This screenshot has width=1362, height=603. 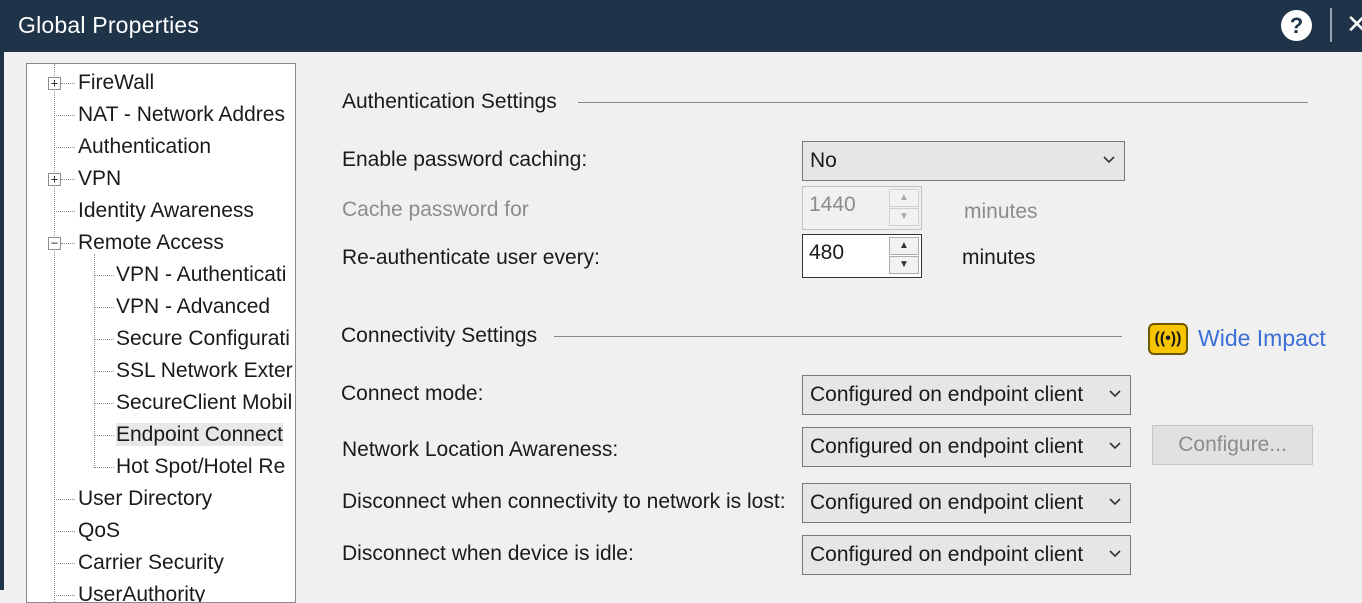 I want to click on tree-item-label: VPN - Authenticati, so click(x=201, y=274).